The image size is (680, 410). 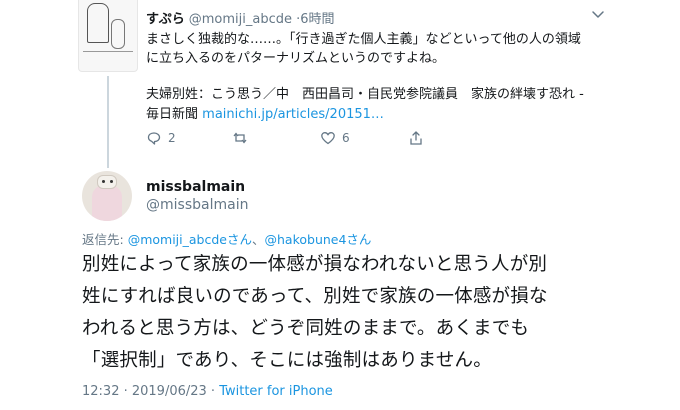 What do you see at coordinates (108, 36) in the screenshot?
I see `parent-avatar` at bounding box center [108, 36].